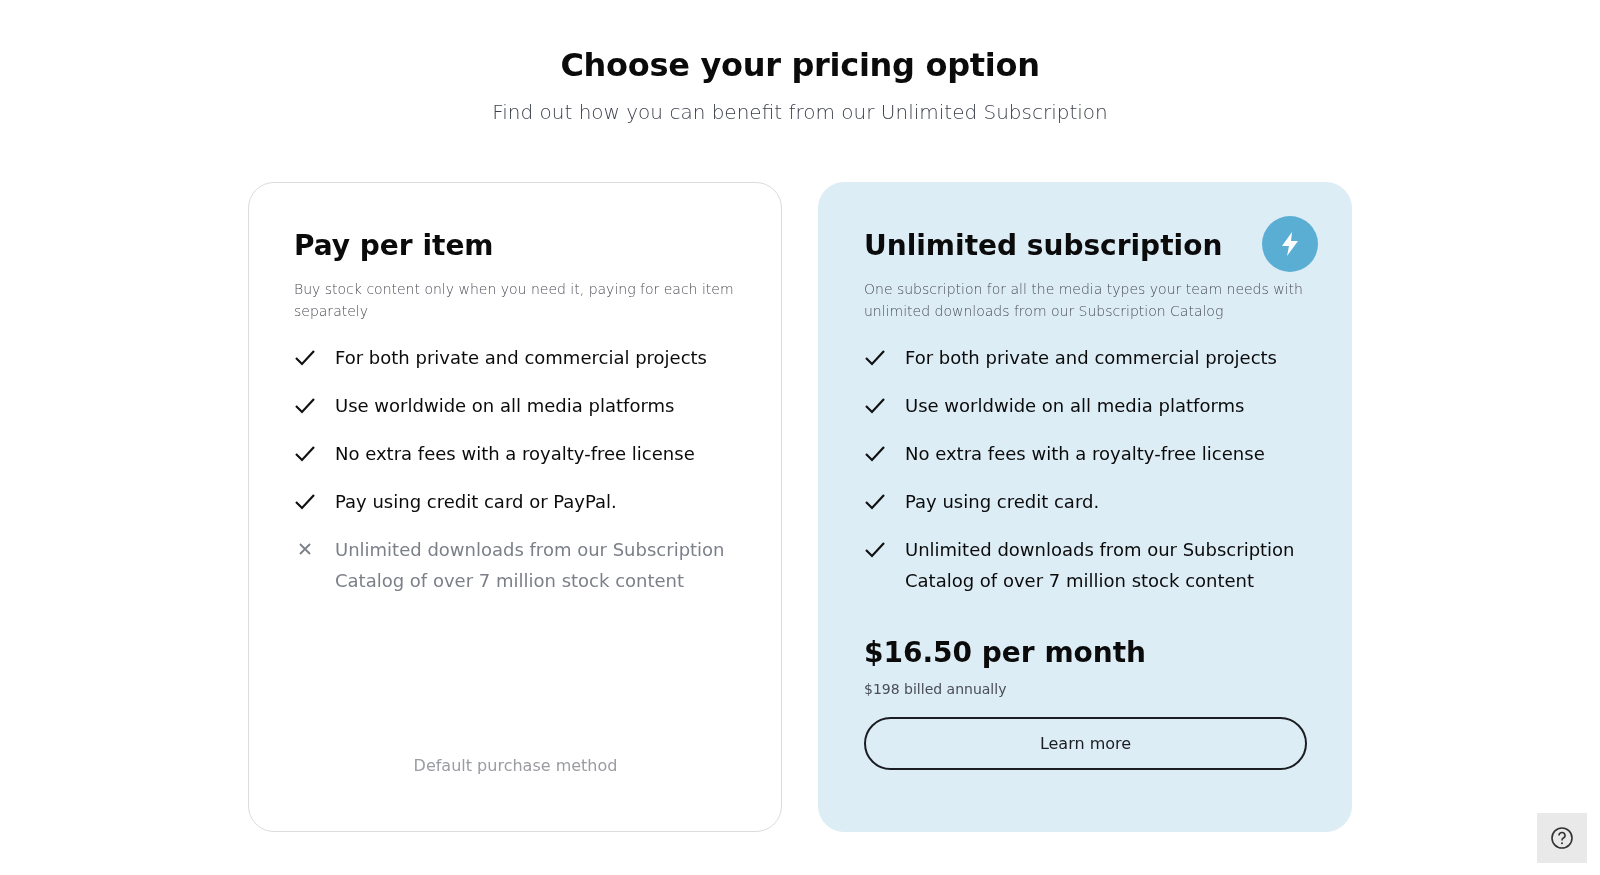  Describe the element at coordinates (514, 300) in the screenshot. I see `plan-description: Buy stock content only when you need it, paying for each item separately` at that location.